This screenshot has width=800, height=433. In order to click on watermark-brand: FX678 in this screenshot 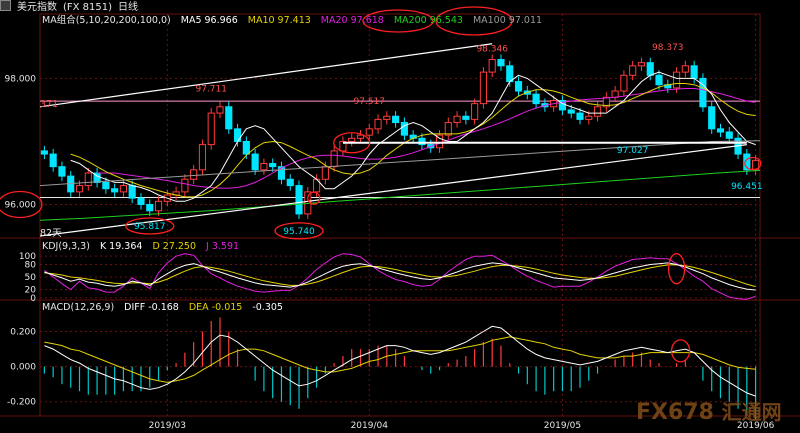, I will do `click(675, 412)`.